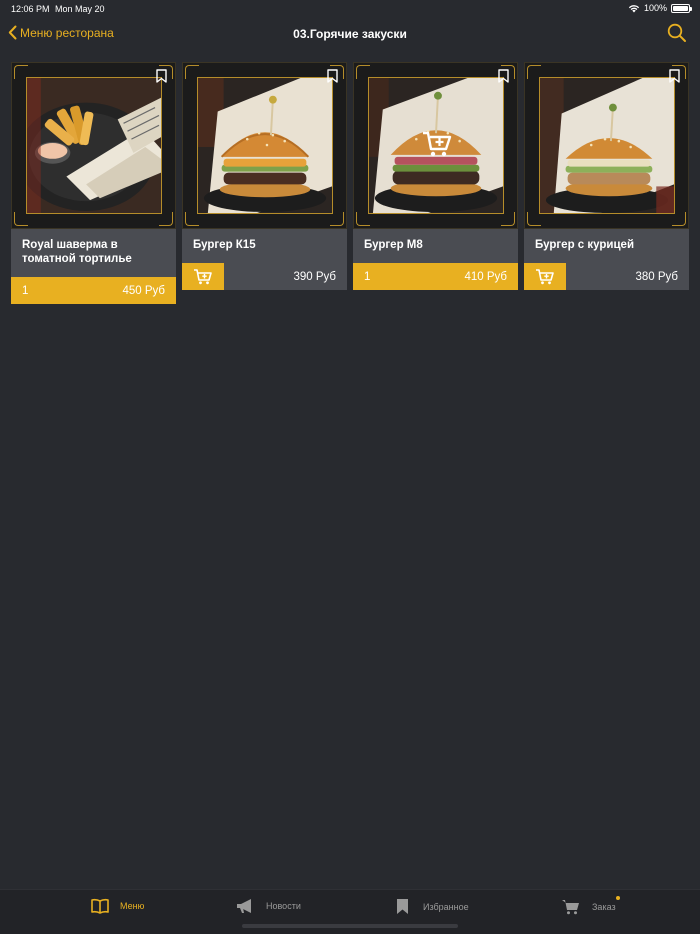 The width and height of the screenshot is (700, 934). What do you see at coordinates (446, 906) in the screenshot?
I see `tab-favorites-label: Избранное` at bounding box center [446, 906].